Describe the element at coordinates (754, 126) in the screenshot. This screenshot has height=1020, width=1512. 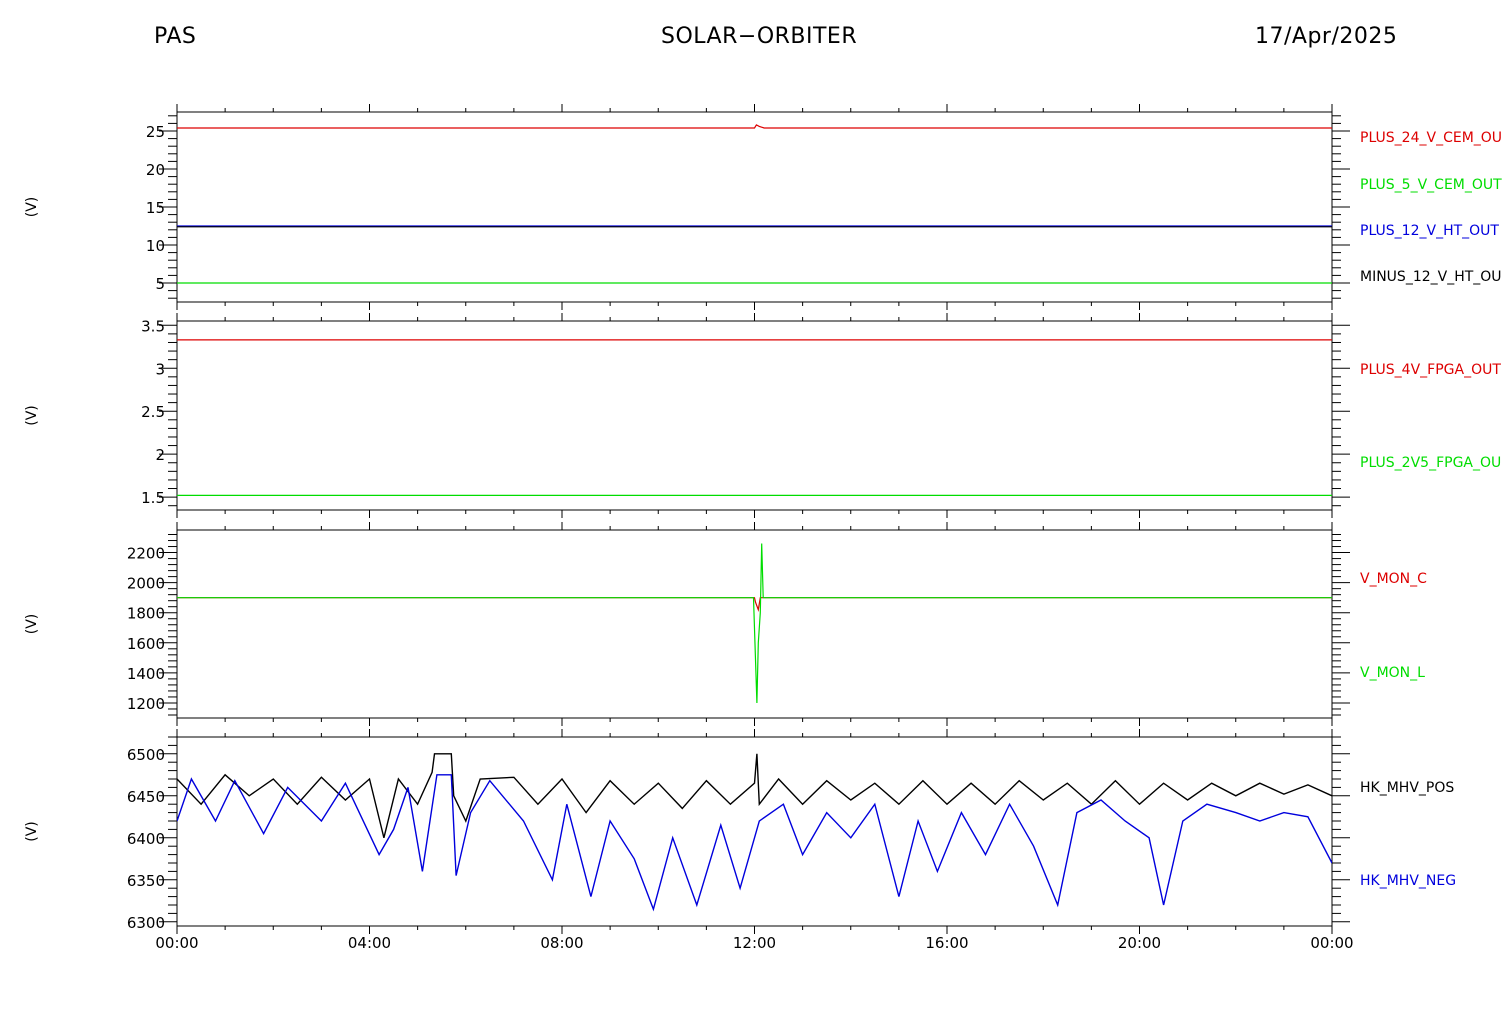
I see `series-line-plus-24-v-cem-ou` at that location.